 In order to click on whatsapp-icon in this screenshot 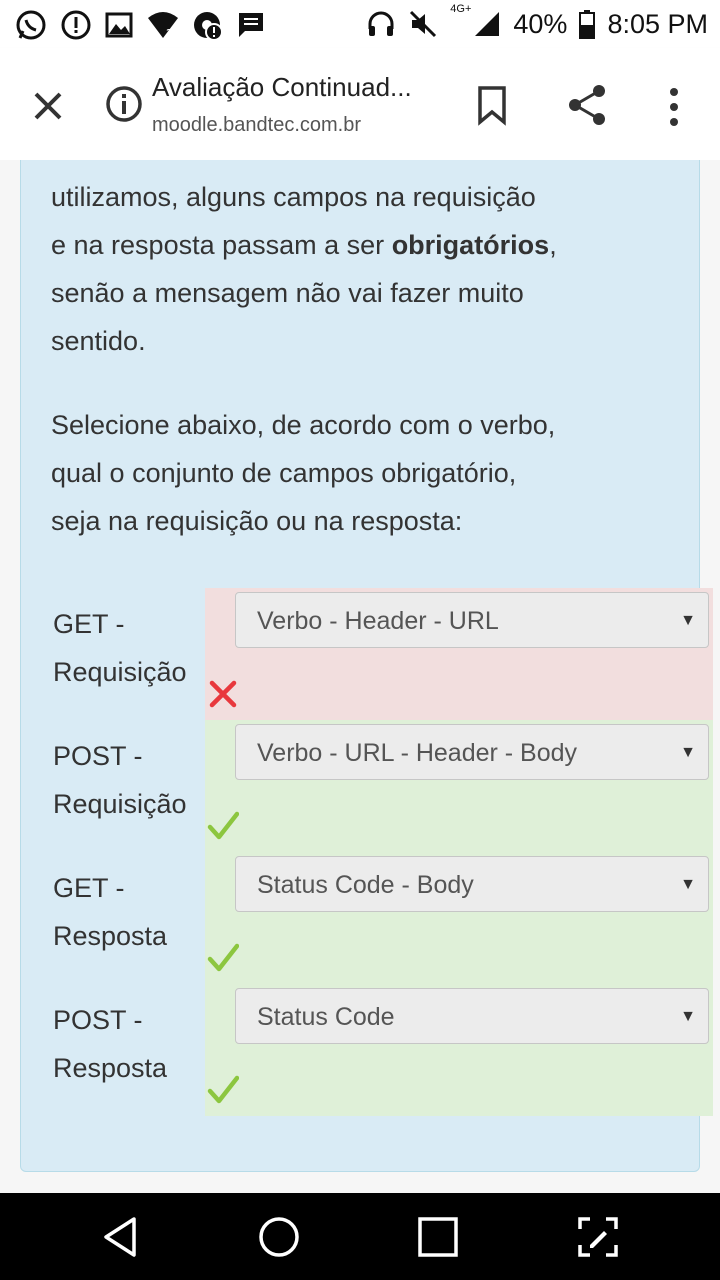, I will do `click(31, 25)`.